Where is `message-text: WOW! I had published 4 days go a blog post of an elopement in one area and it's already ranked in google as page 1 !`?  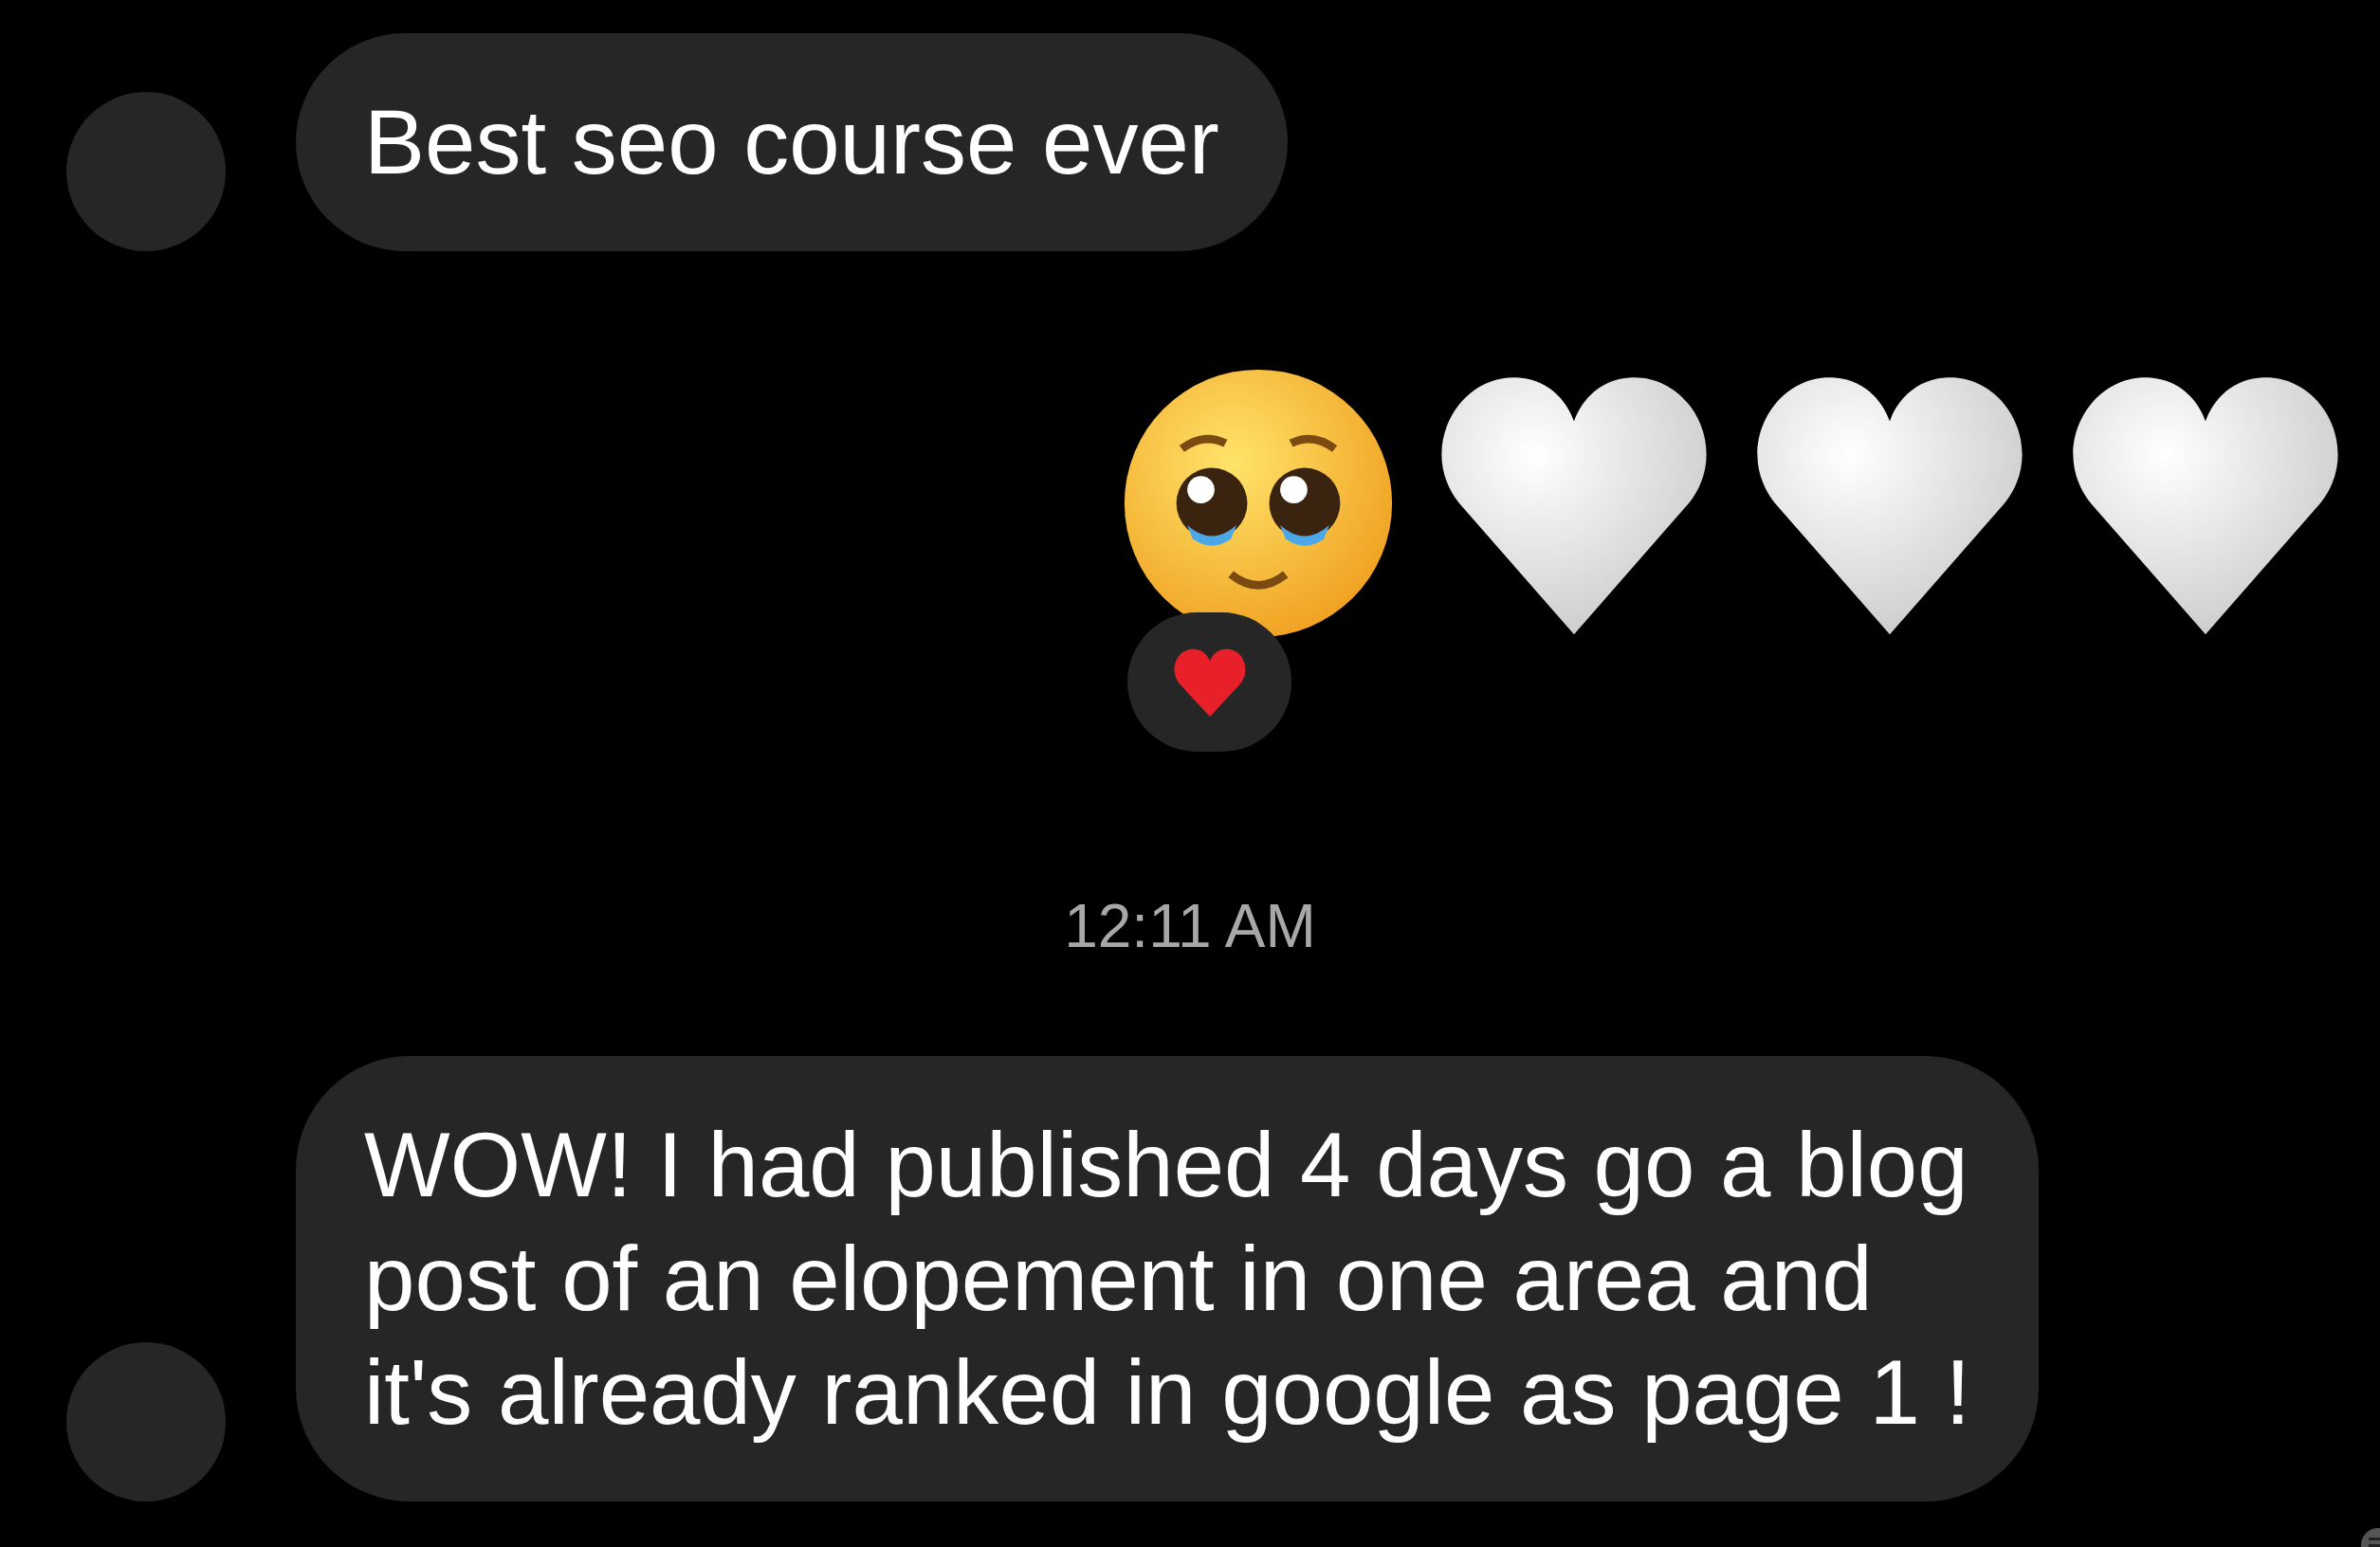
message-text: WOW! I had published 4 days go a blog post of an elopement in one area and it's already ranked in google as page 1 ! is located at coordinates (1167, 1279).